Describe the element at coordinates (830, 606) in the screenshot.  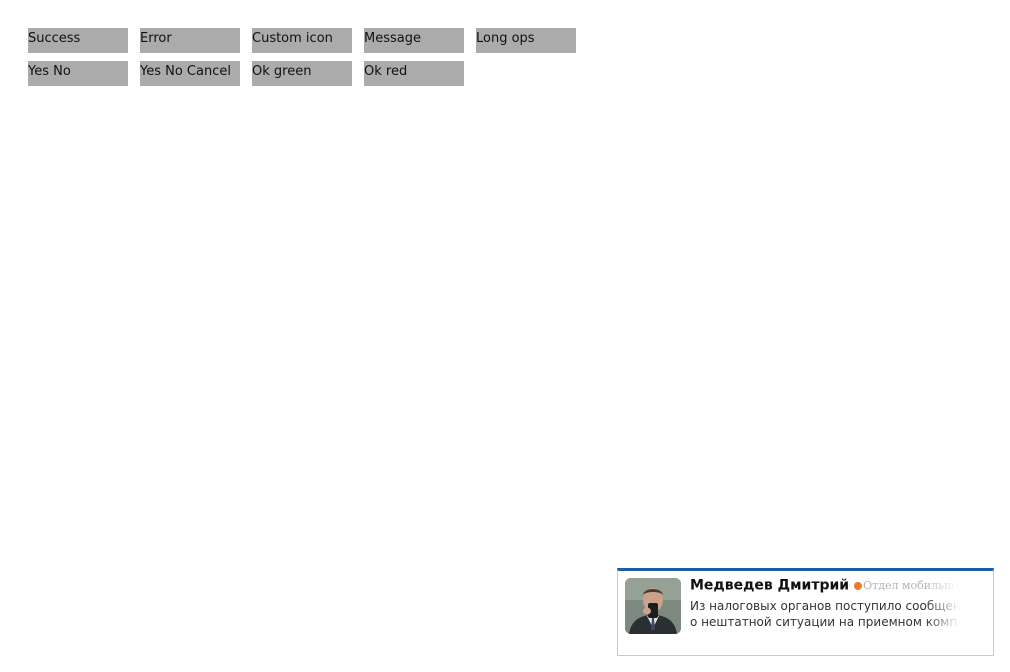
I see `message-line: Из налоговых органов поступило сообщение` at that location.